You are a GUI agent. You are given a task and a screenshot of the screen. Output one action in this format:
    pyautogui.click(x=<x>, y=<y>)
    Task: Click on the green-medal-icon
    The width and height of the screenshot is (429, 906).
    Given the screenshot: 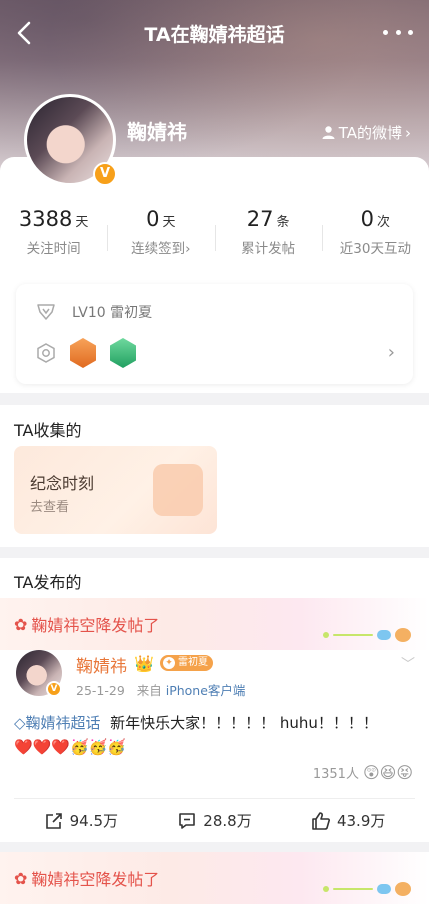 What is the action you would take?
    pyautogui.click(x=123, y=353)
    